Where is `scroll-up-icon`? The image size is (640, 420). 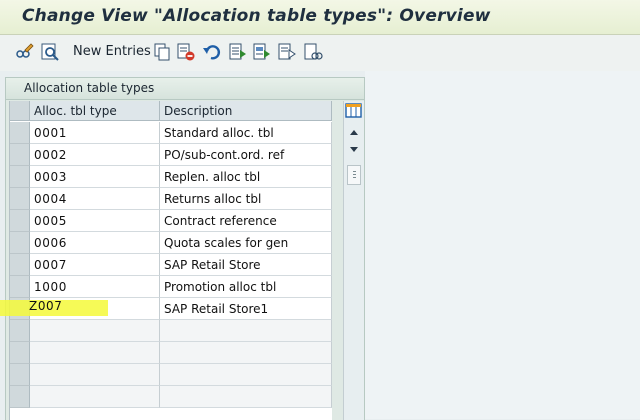 scroll-up-icon is located at coordinates (354, 132).